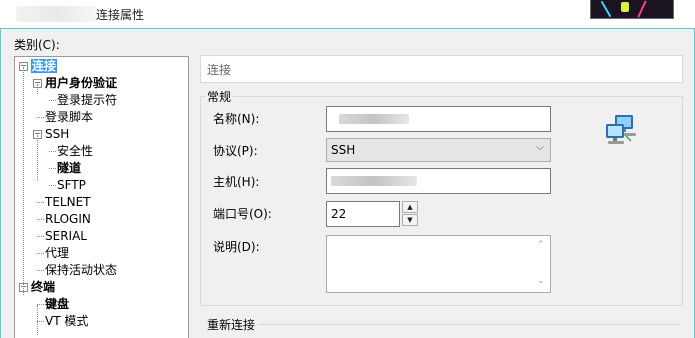  I want to click on panel-header-title: 连接, so click(219, 70).